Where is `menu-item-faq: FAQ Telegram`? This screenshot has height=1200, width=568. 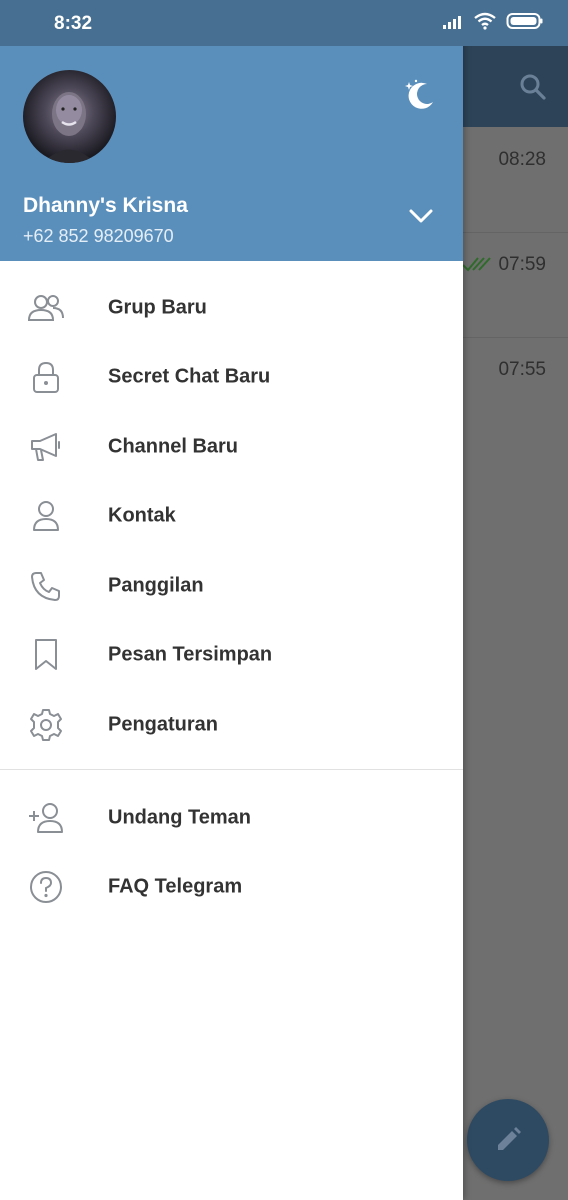
menu-item-faq: FAQ Telegram is located at coordinates (231, 887).